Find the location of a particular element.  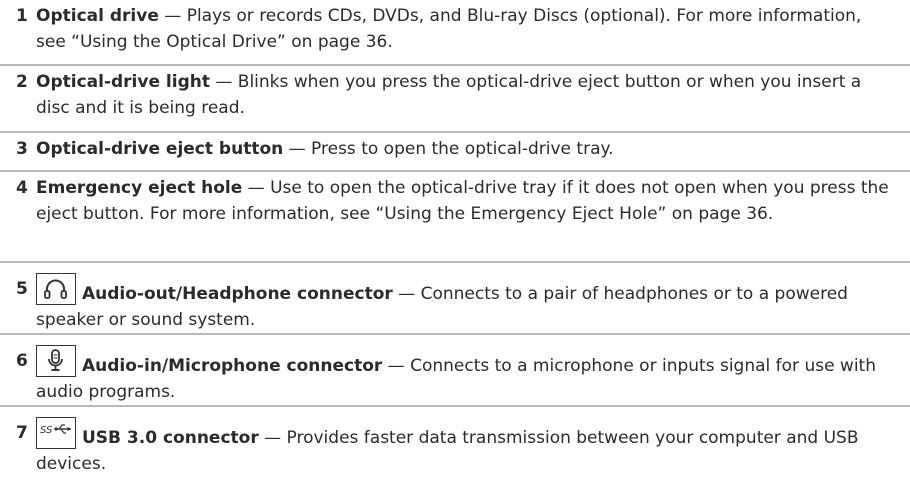

item-number: 5 is located at coordinates (22, 289).